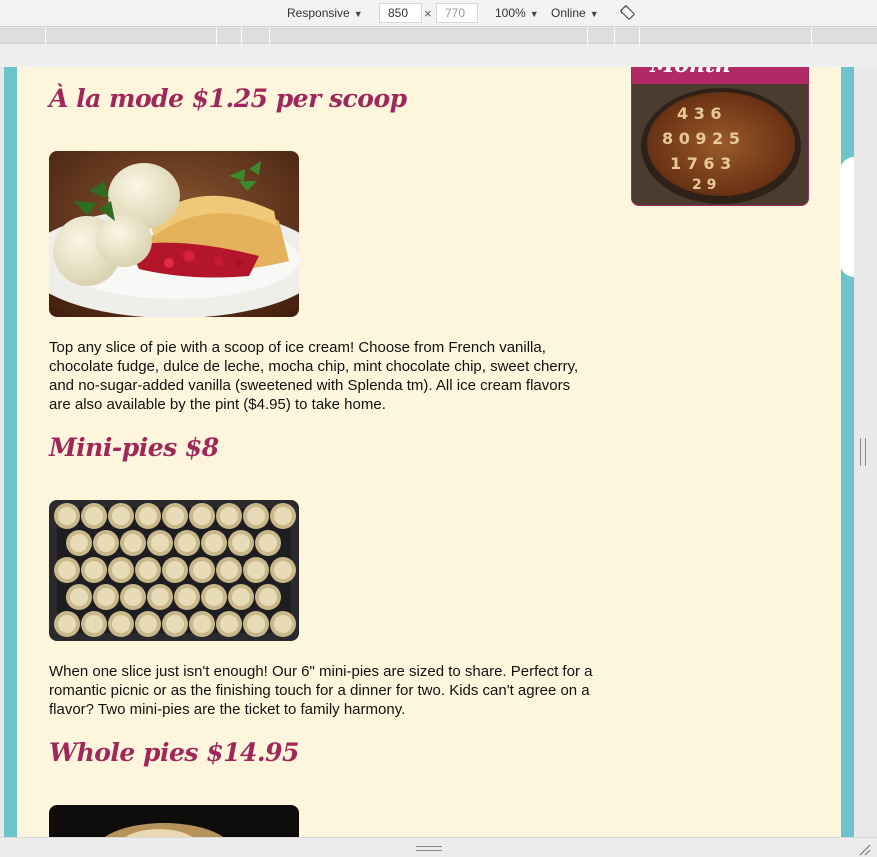 This screenshot has height=857, width=877. Describe the element at coordinates (701, 138) in the screenshot. I see `svg-text: 8 0 9 2 5` at that location.